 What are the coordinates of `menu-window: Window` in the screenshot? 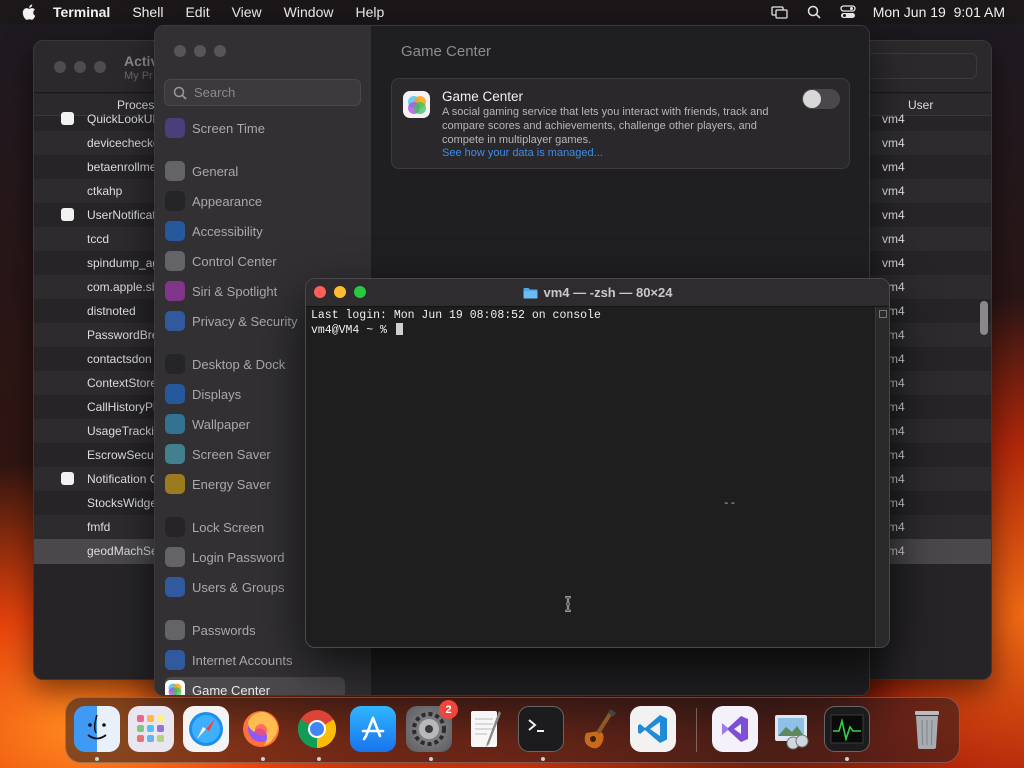 It's located at (309, 12).